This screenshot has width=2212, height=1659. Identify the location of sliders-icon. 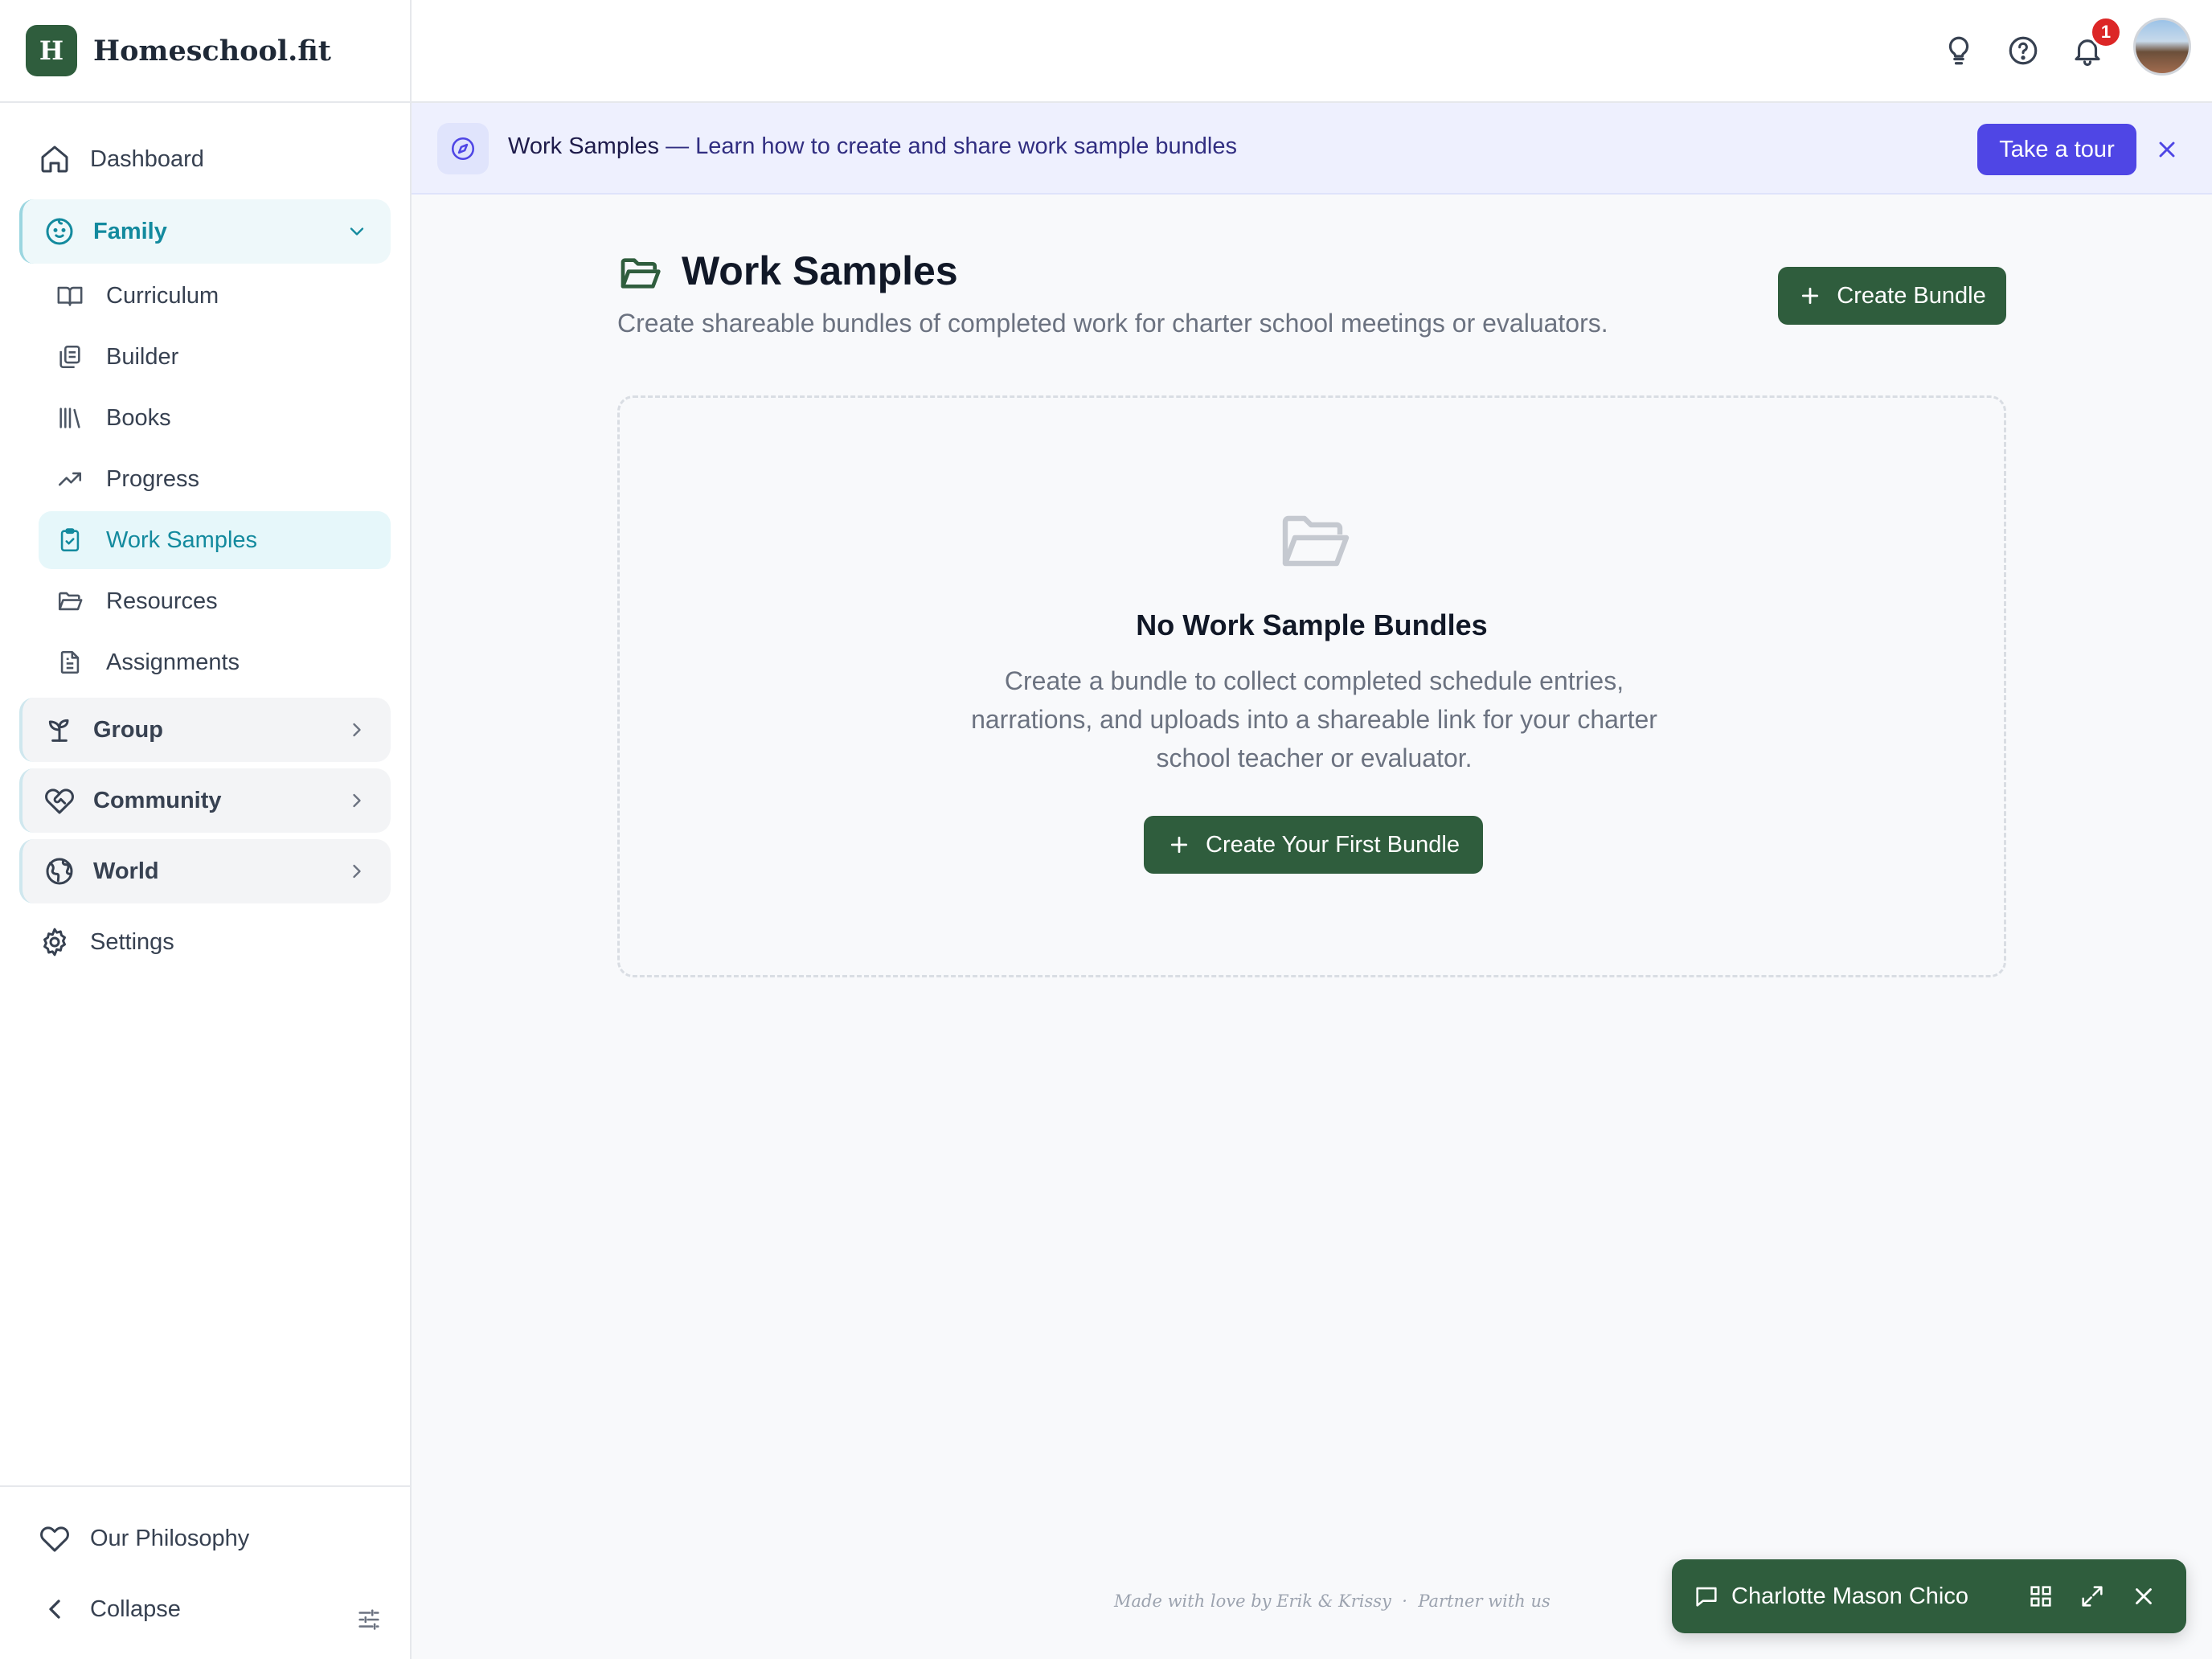
(369, 1619).